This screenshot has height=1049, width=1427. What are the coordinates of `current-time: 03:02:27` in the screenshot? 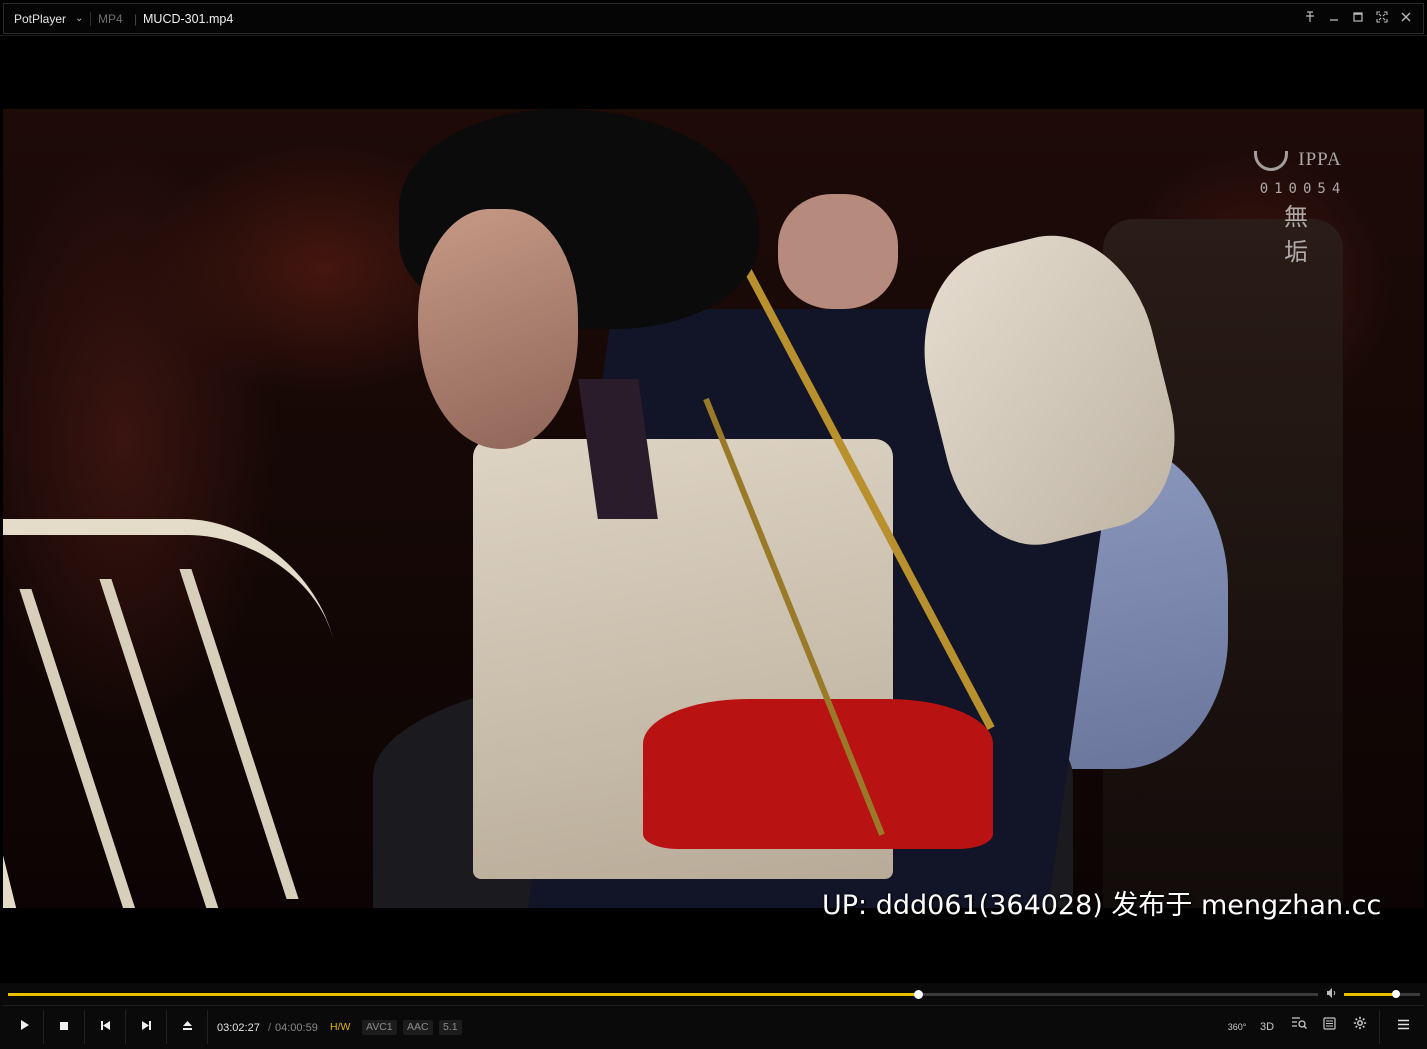 It's located at (238, 1028).